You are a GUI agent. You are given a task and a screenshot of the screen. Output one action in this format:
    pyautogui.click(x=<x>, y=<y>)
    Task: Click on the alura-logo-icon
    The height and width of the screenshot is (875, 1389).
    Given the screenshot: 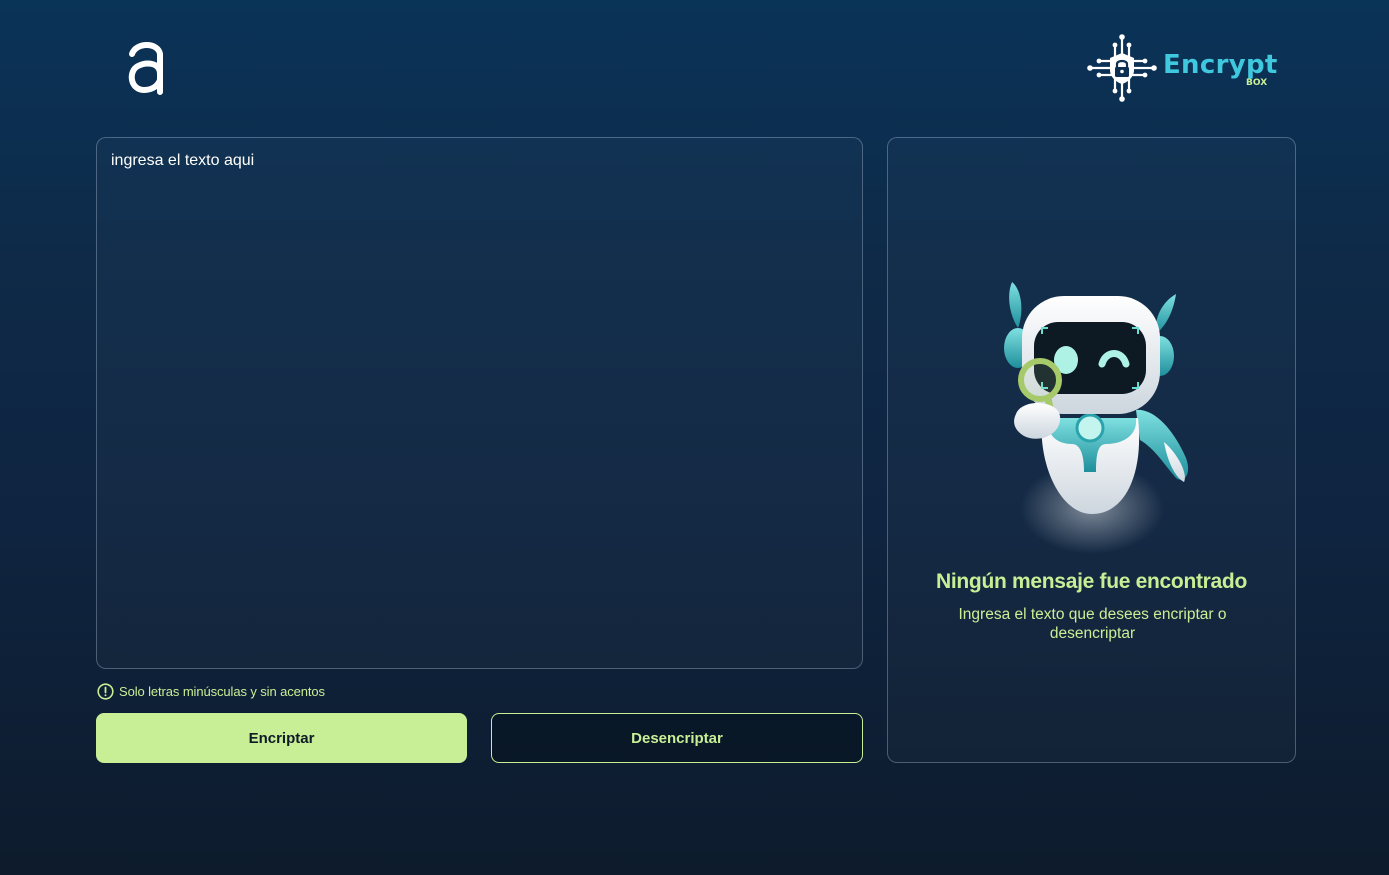 What is the action you would take?
    pyautogui.click(x=145, y=68)
    